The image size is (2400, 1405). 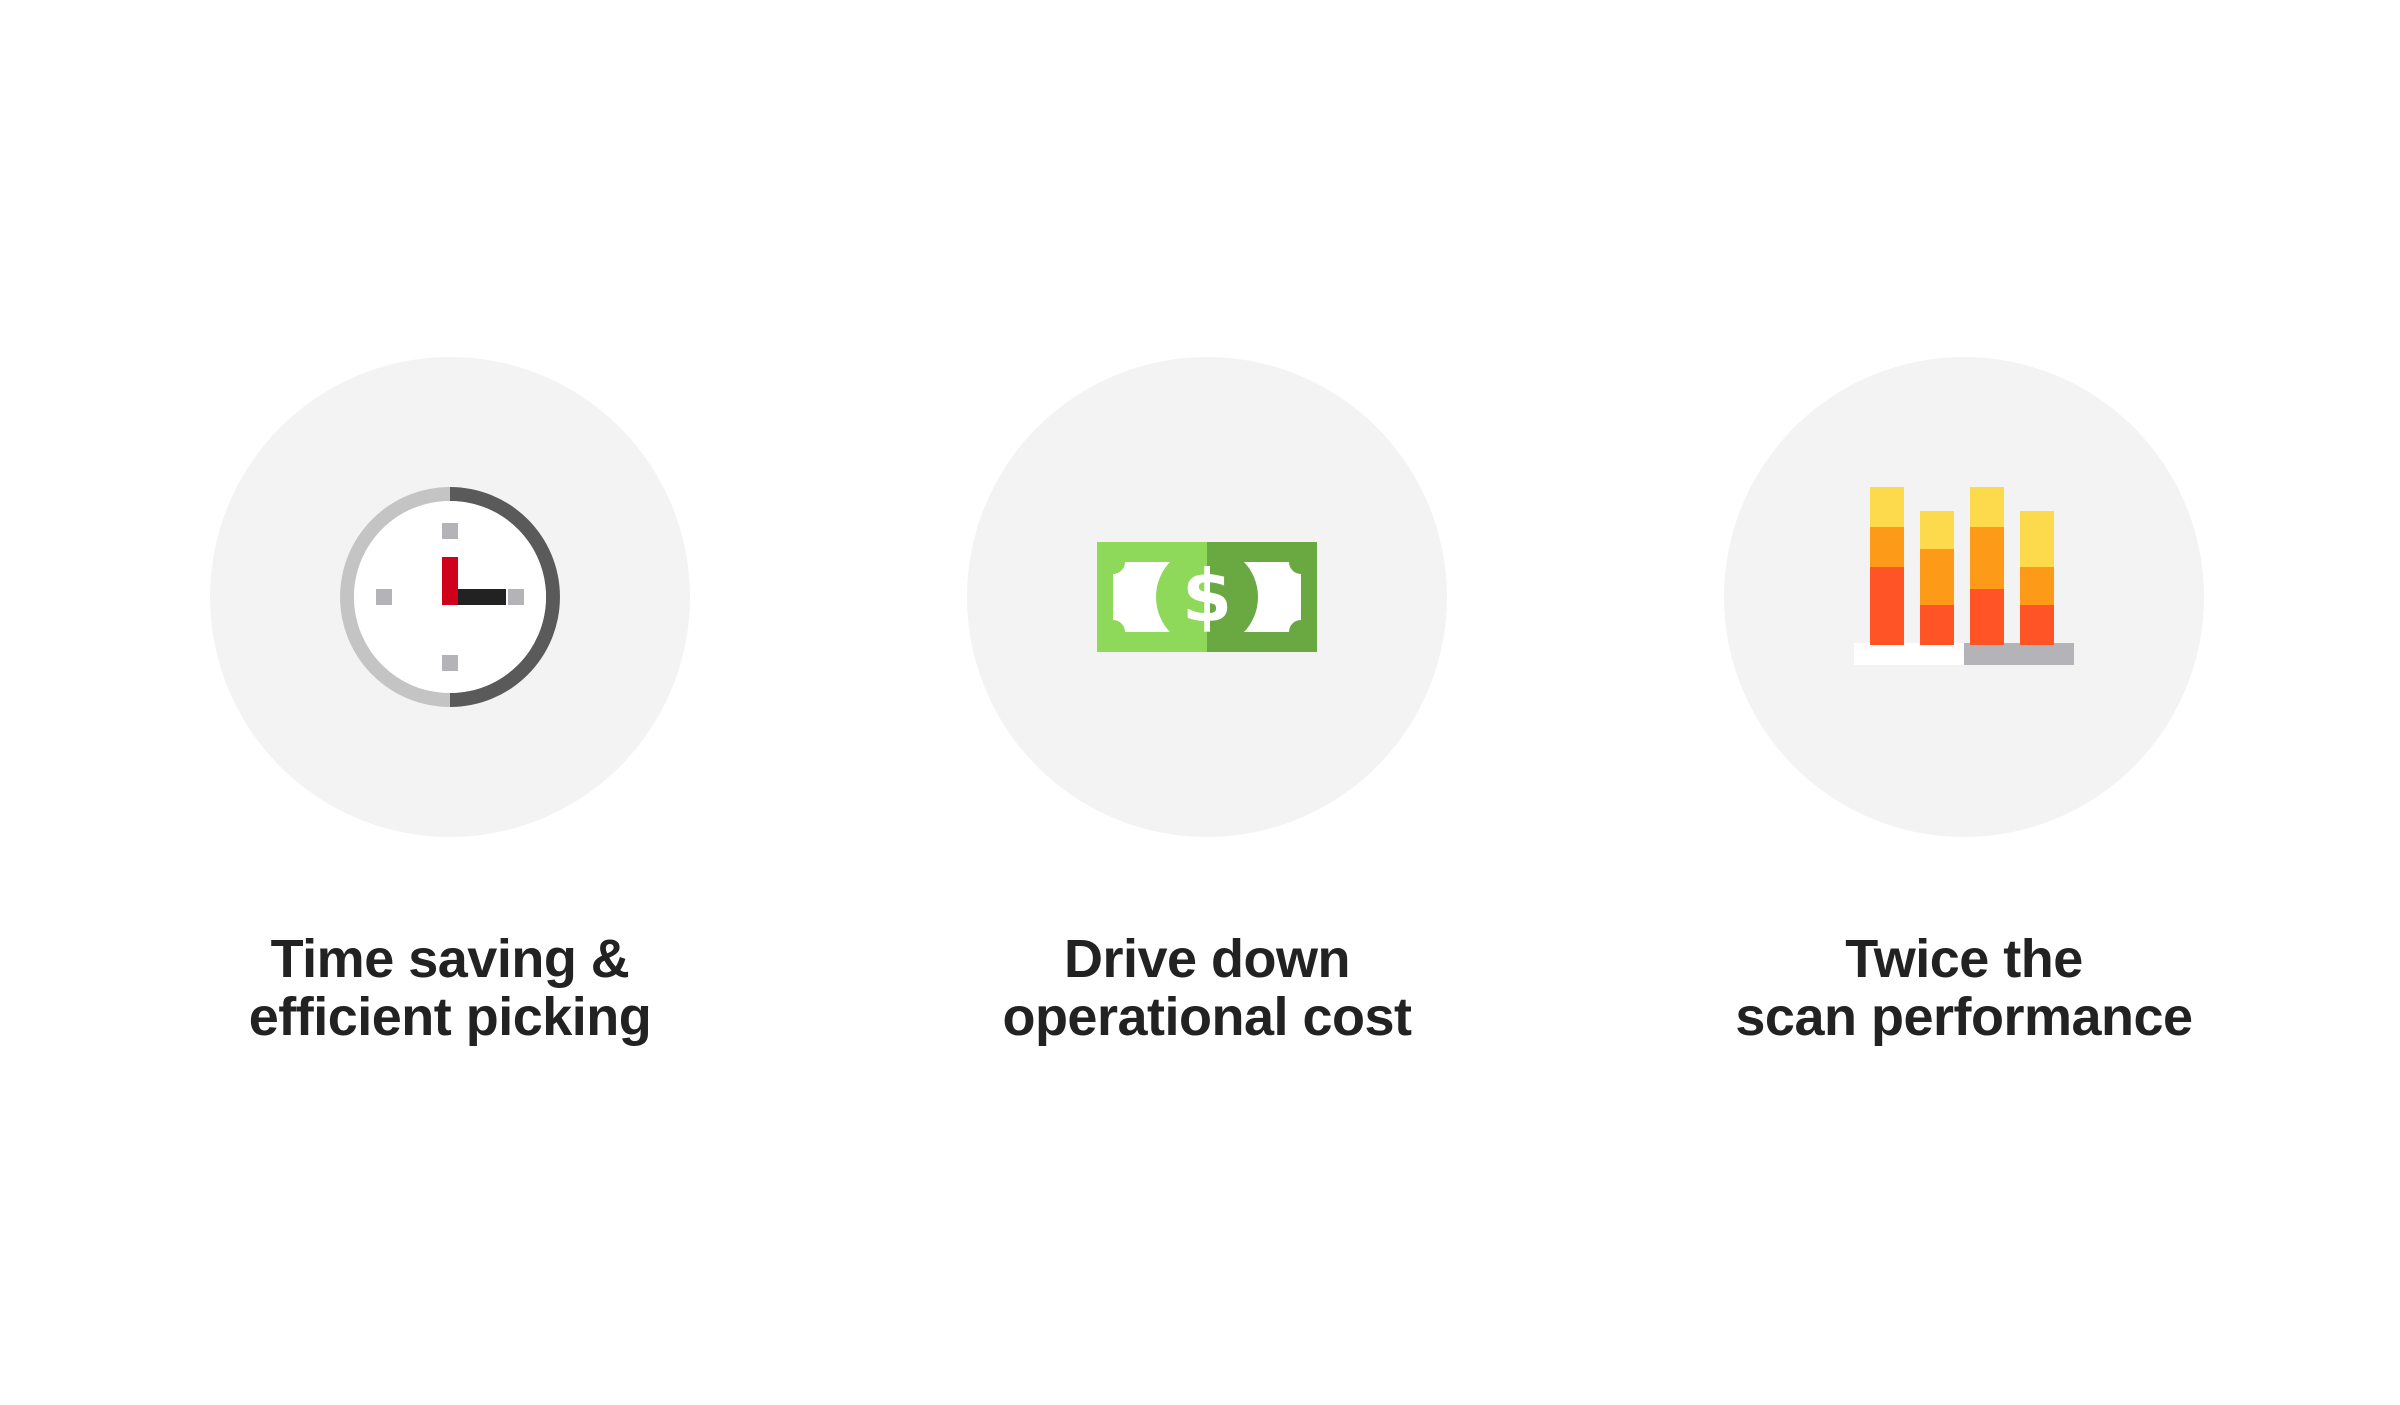 I want to click on caption-line-1: Twice the, so click(x=1964, y=959).